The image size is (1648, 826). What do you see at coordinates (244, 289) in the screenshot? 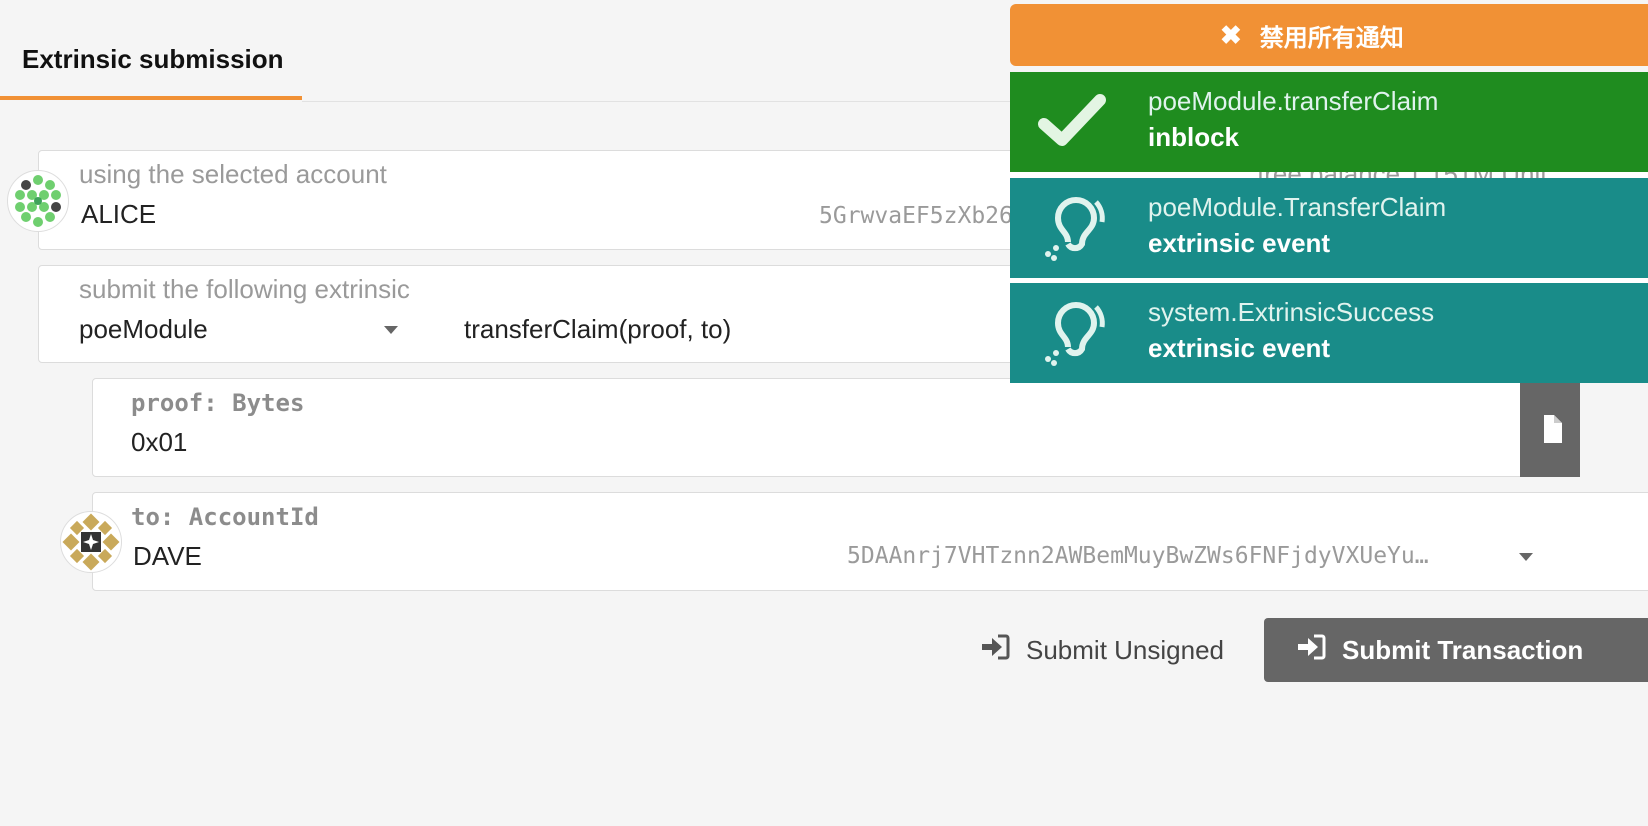
I see `extrinsic-selector-label: submit the following extrinsic` at bounding box center [244, 289].